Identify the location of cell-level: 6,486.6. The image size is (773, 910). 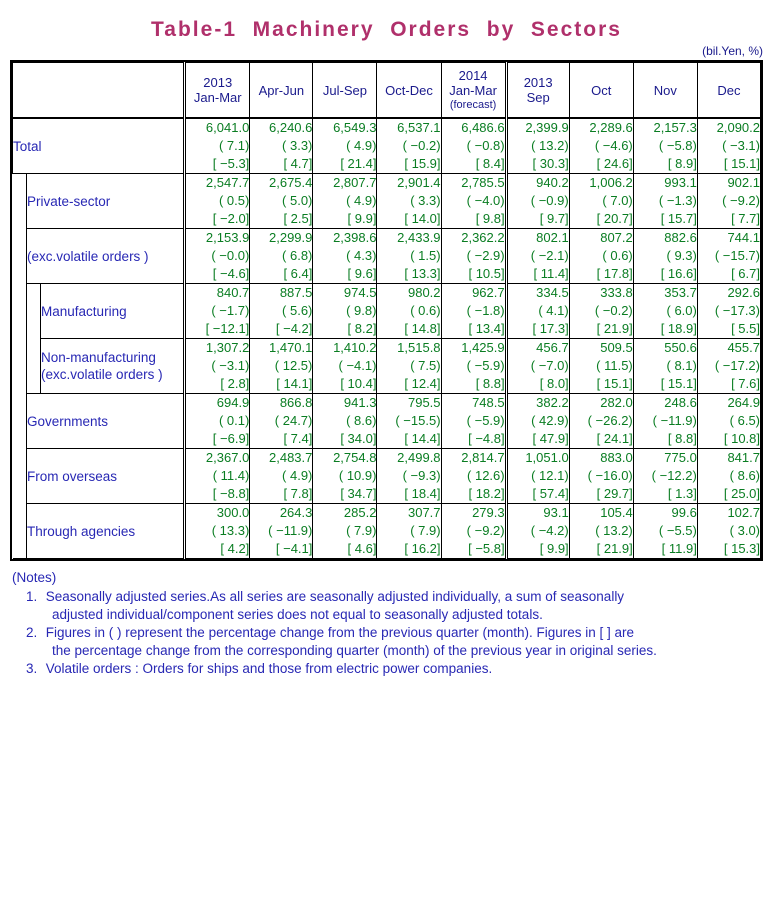
(483, 127).